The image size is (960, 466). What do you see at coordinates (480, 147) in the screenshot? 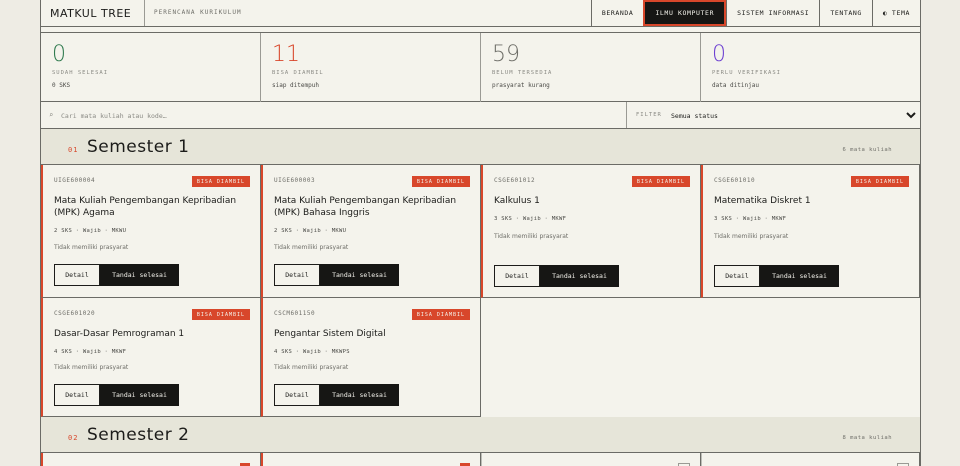
I see `semester-header: 01 Semester 1 6 mata kuliah` at bounding box center [480, 147].